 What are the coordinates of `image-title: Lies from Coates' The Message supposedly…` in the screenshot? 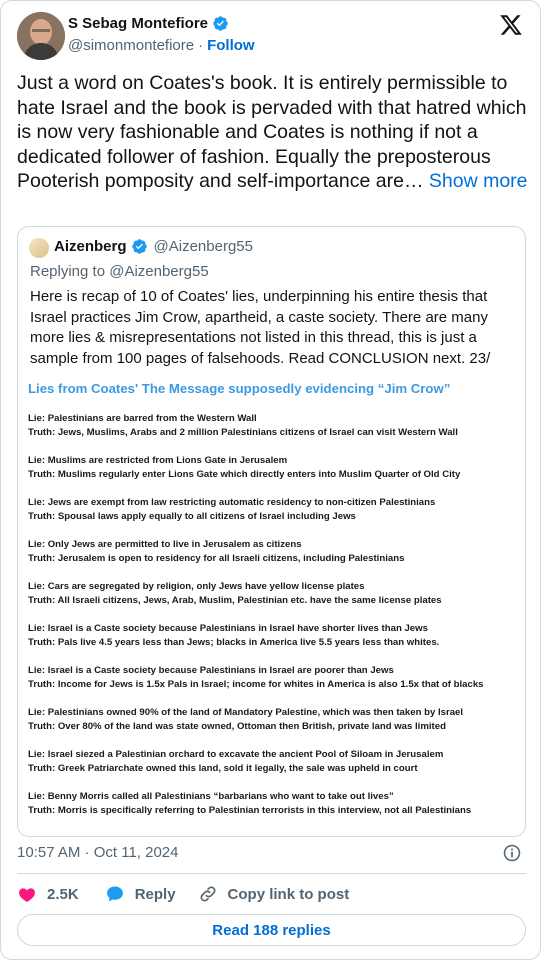 It's located at (239, 388).